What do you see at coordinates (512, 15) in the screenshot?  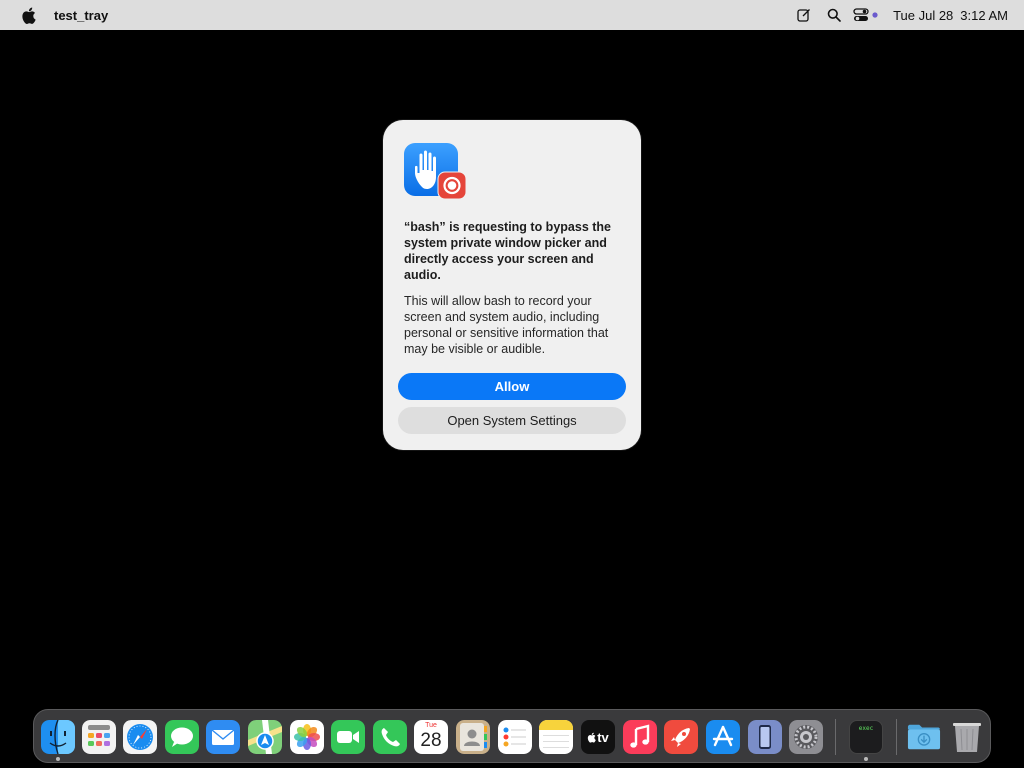 I see `menu-bar: test_tray Tue Jul 28 3:12 AM` at bounding box center [512, 15].